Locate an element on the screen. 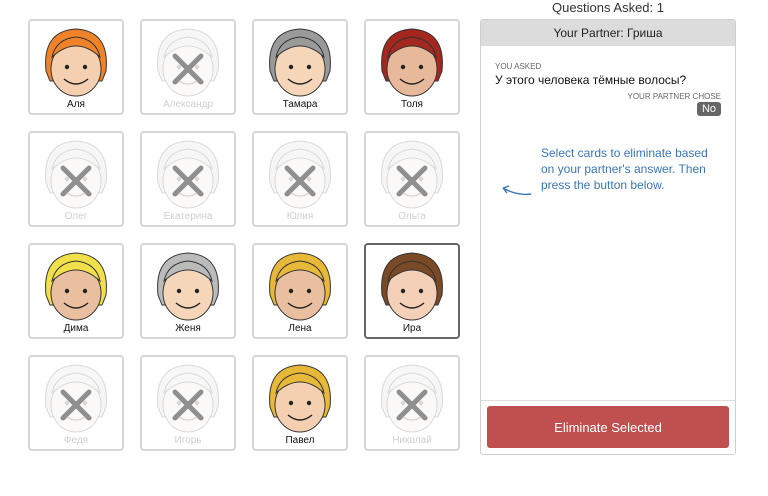 This screenshot has width=768, height=496. character-name: Игорь is located at coordinates (188, 440).